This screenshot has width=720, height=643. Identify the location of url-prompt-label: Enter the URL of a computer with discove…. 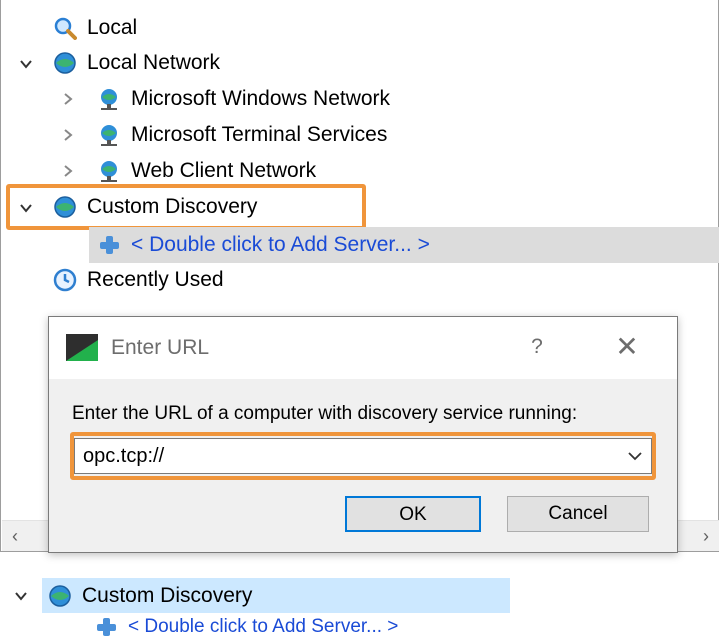
(325, 413).